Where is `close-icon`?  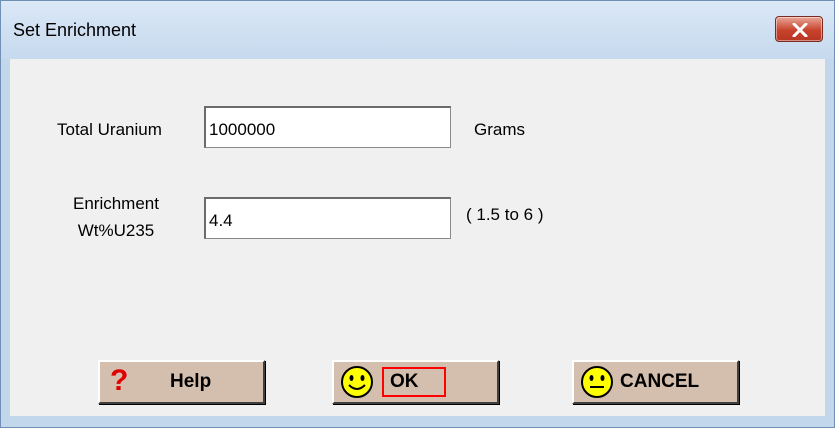 close-icon is located at coordinates (800, 30).